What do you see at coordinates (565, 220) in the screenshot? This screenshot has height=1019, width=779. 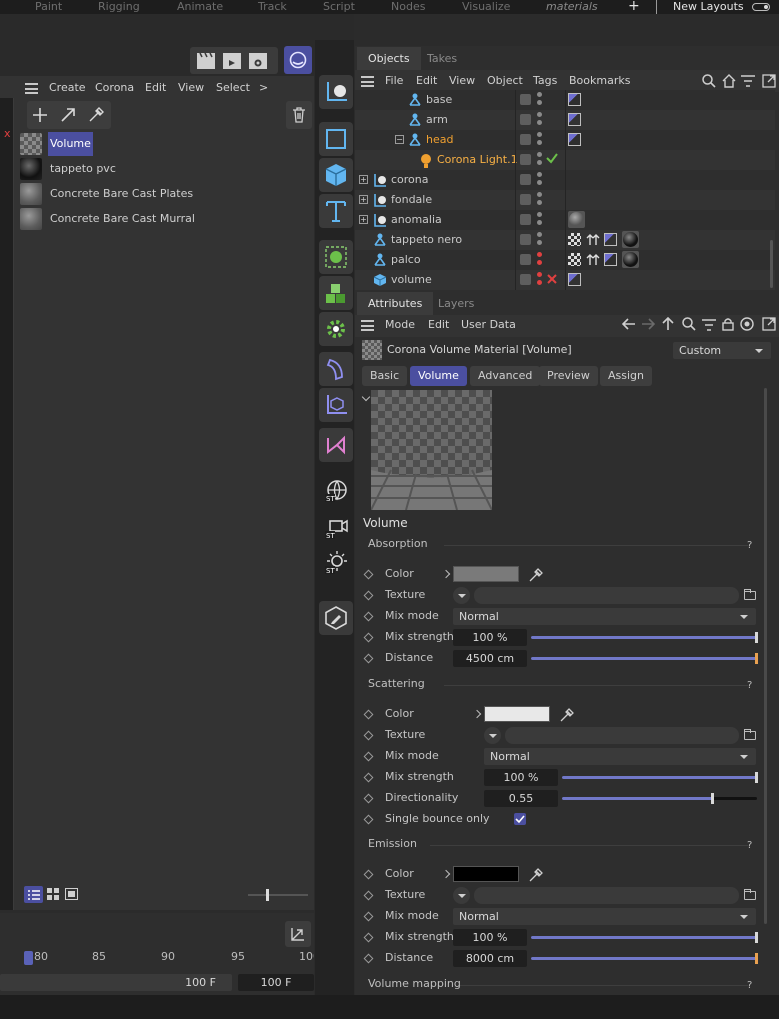 I see `object-row-anomalia: + anomalia` at bounding box center [565, 220].